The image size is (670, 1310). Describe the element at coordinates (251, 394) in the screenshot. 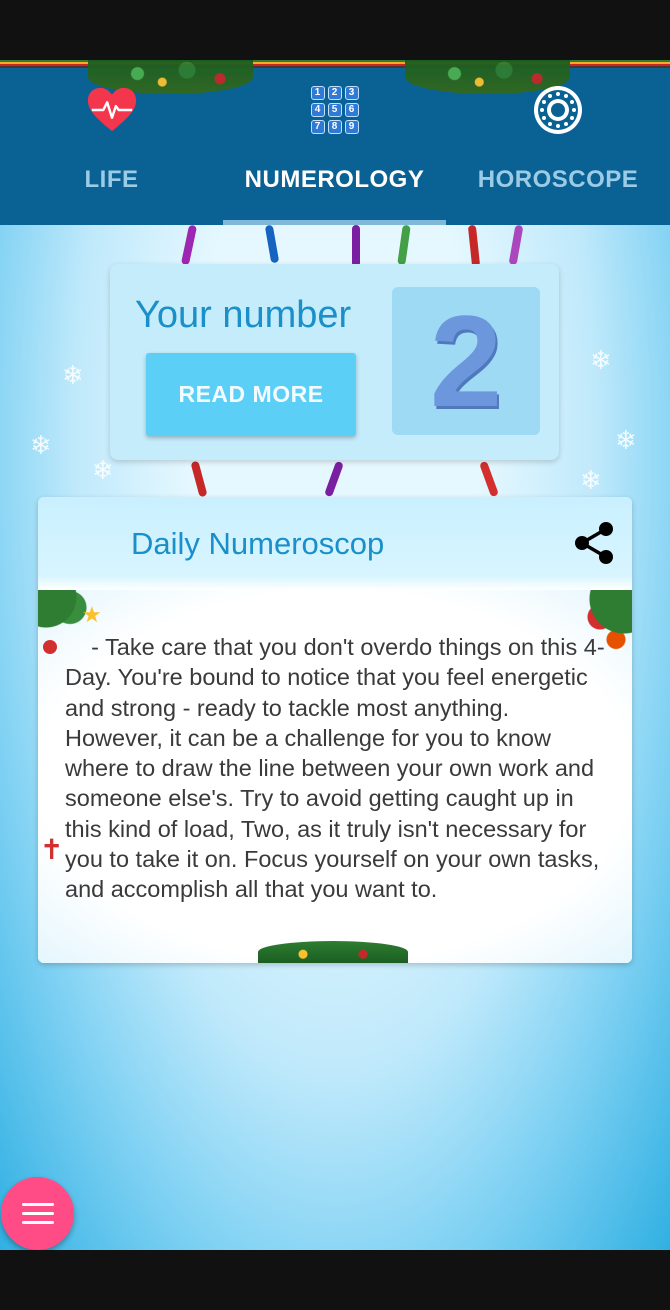

I see `read-more-button: READ MORE` at that location.